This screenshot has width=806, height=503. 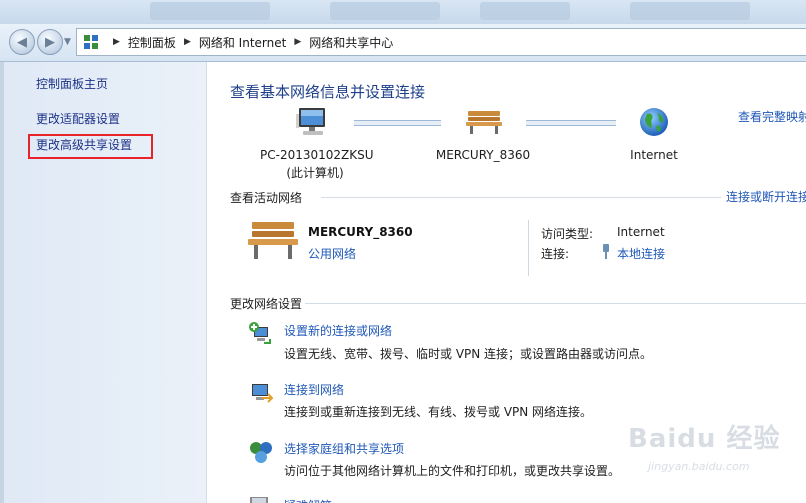 I want to click on see-full-map-link: 查看完整映射, so click(x=772, y=116).